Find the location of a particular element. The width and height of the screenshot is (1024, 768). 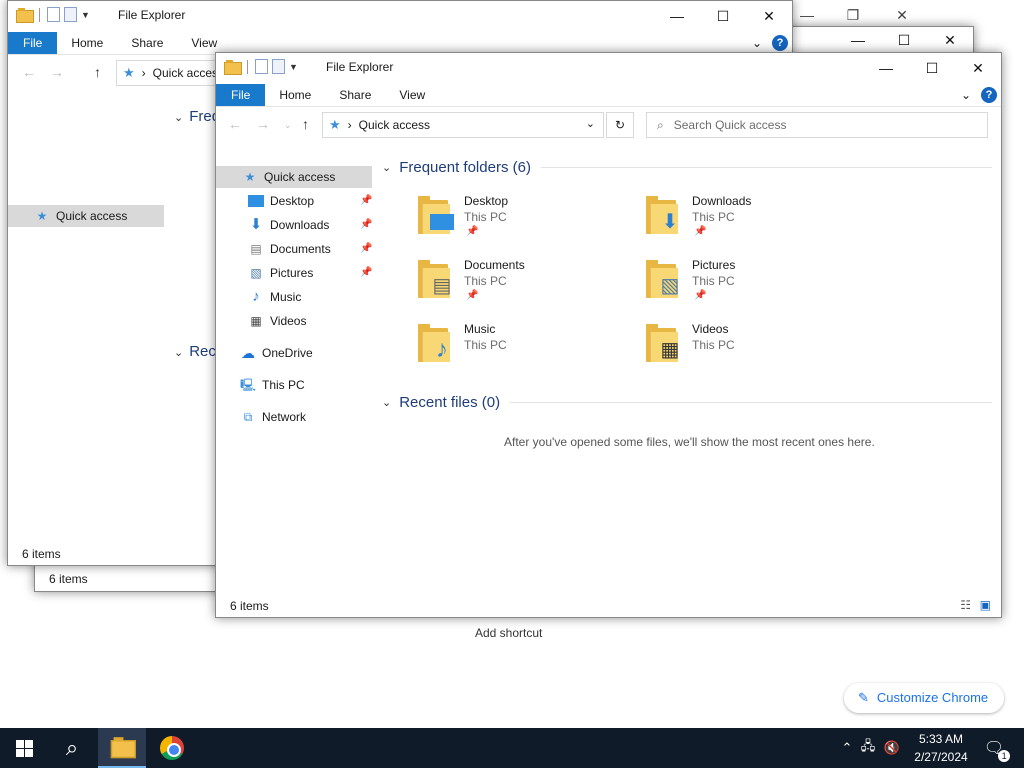

search-placeholder: Search Quick access is located at coordinates (730, 125).